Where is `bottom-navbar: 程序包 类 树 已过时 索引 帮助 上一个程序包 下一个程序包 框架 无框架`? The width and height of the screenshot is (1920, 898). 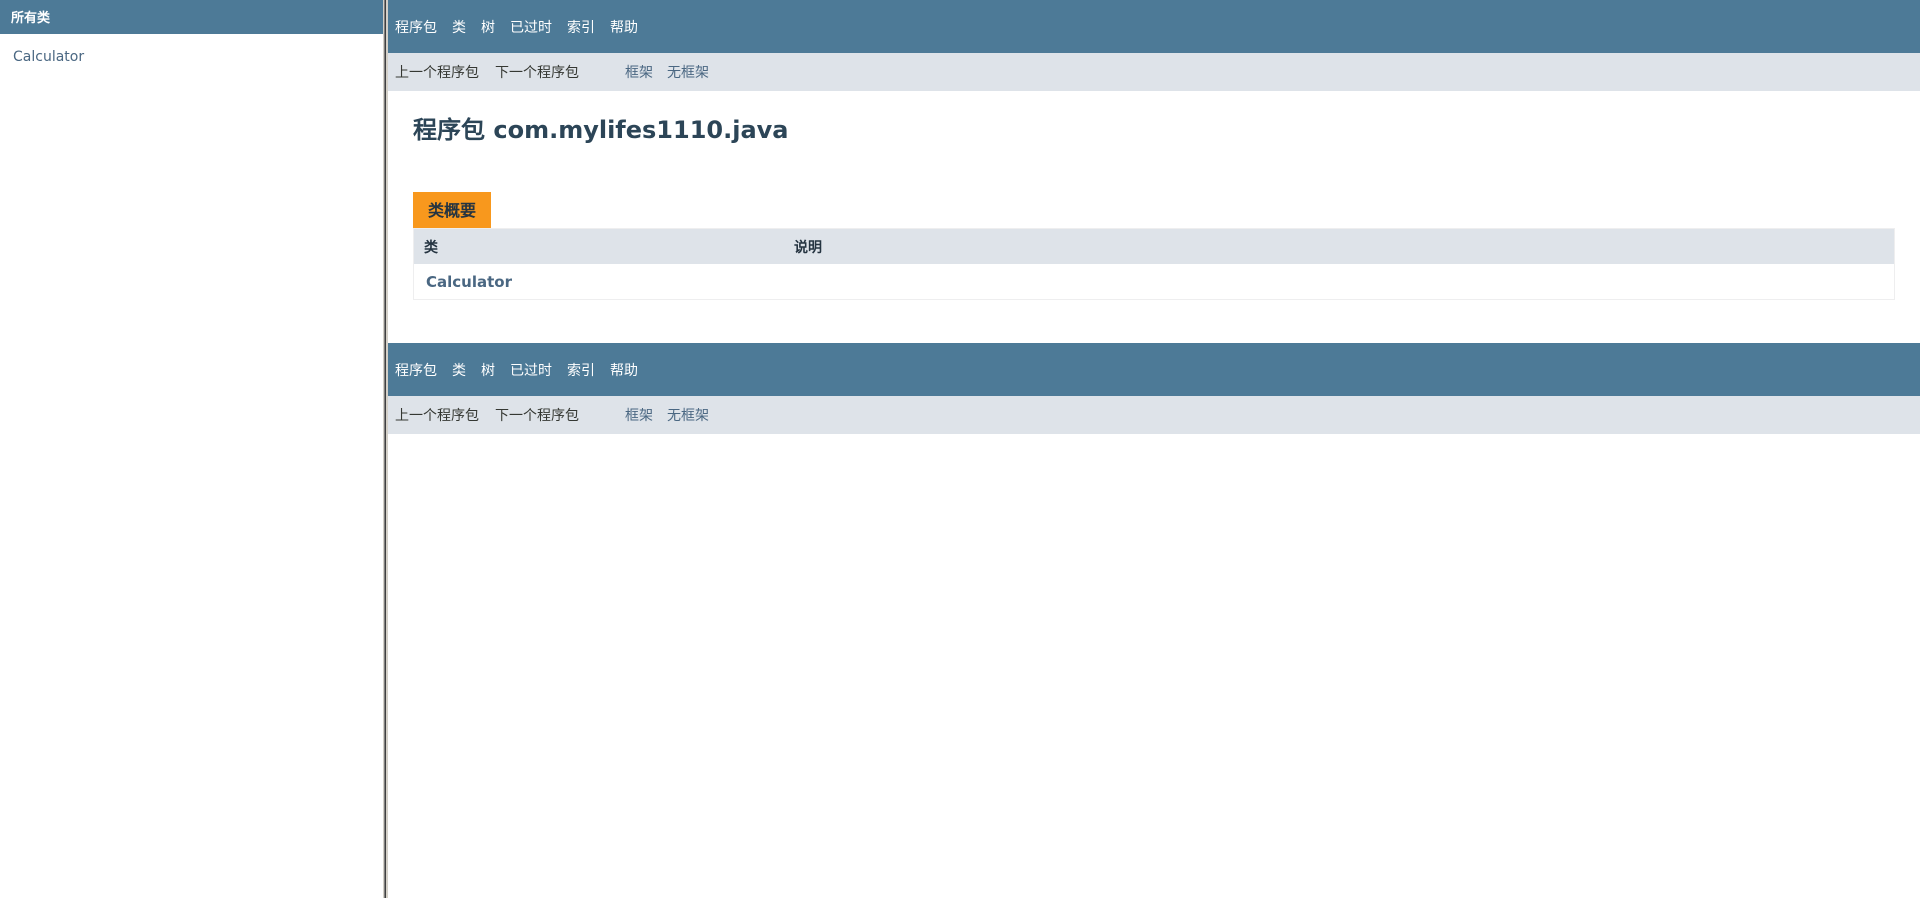 bottom-navbar: 程序包 类 树 已过时 索引 帮助 上一个程序包 下一个程序包 框架 无框架 is located at coordinates (1154, 388).